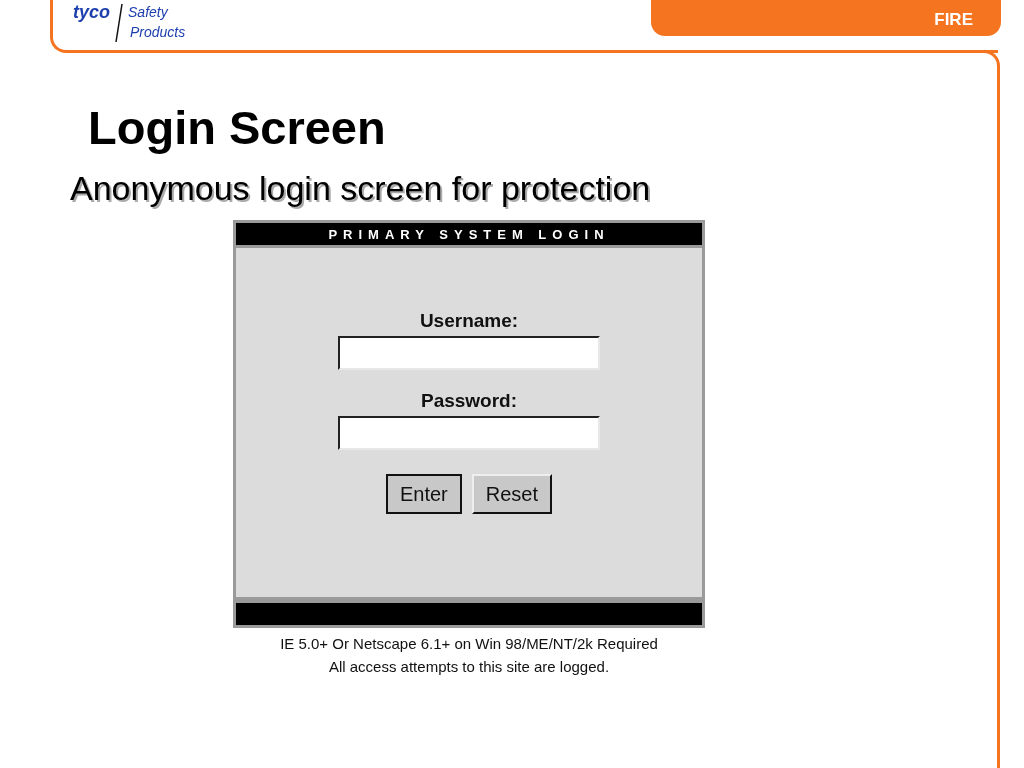 The image size is (1024, 768). Describe the element at coordinates (423, 494) in the screenshot. I see `form-button: Enter` at that location.